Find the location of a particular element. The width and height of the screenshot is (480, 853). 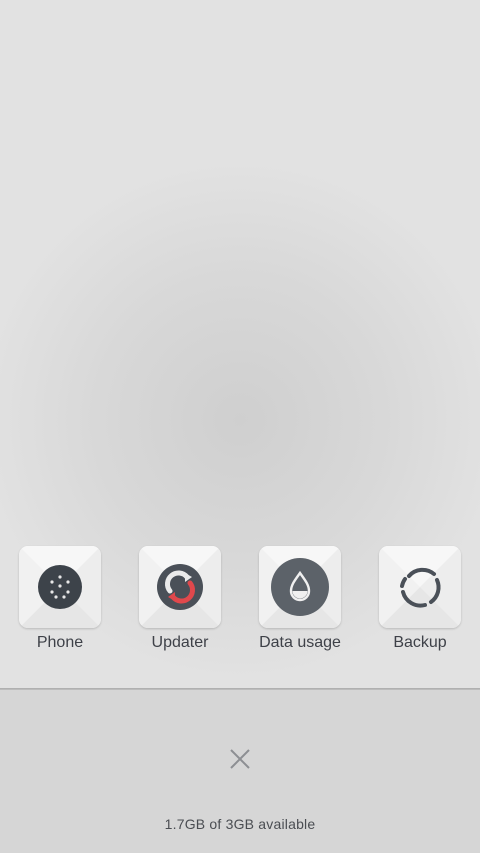

backup-ring-icon is located at coordinates (420, 587).